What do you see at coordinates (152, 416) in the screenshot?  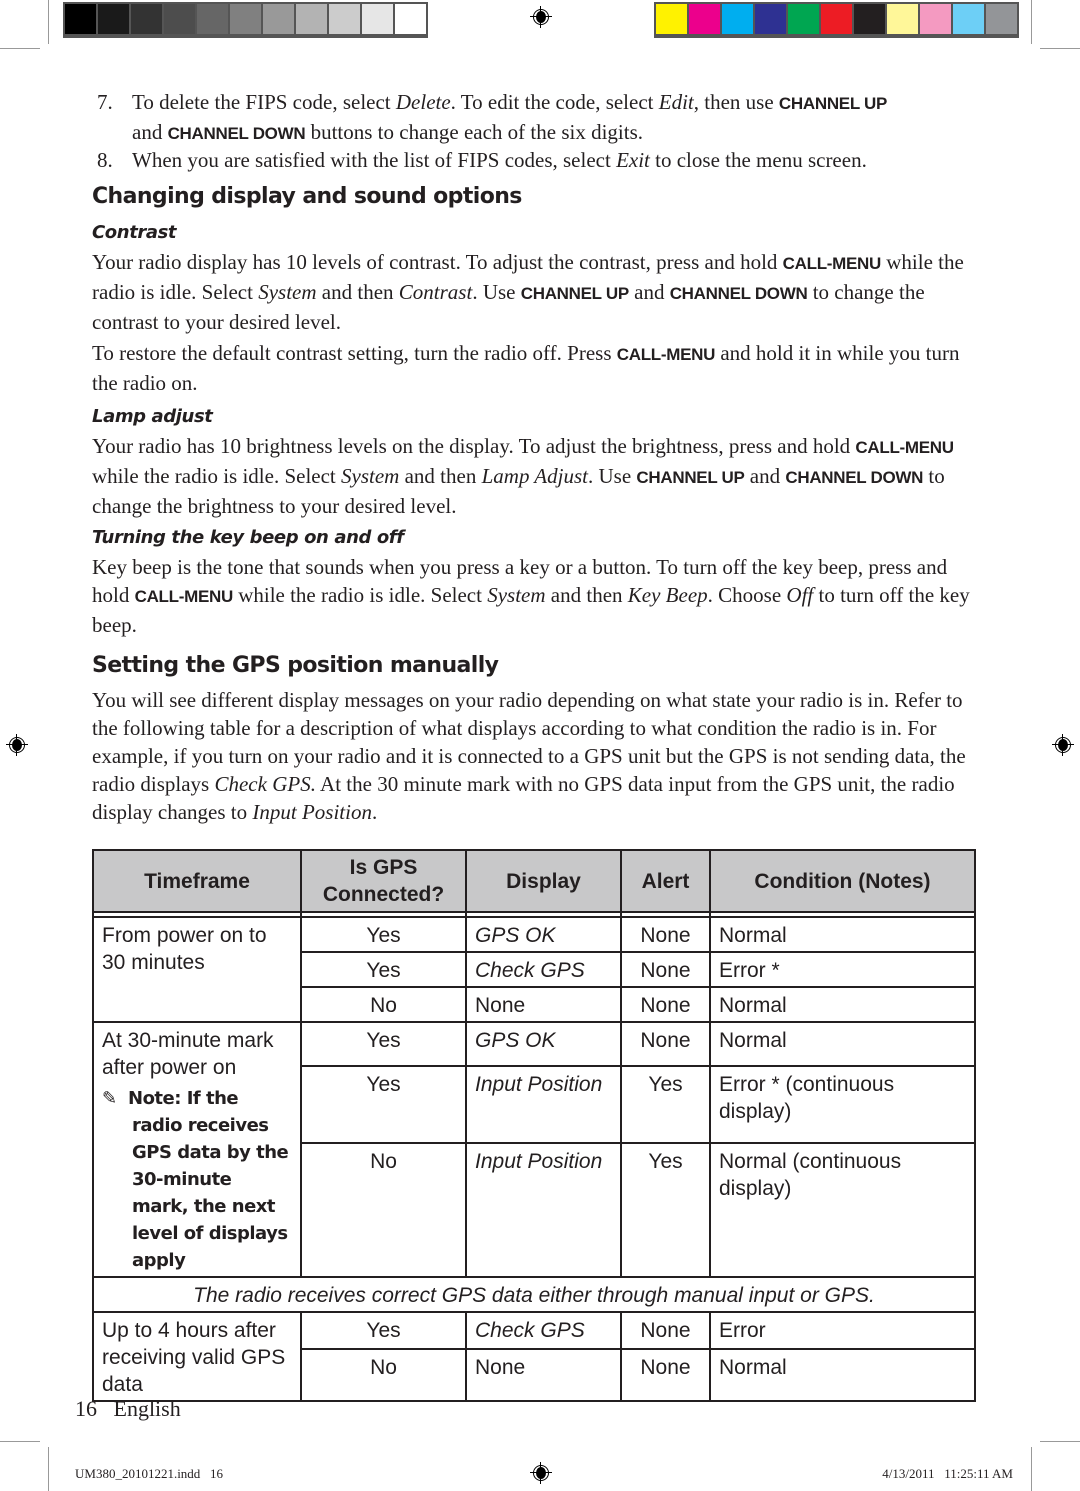 I see `subheading-lamp-adjust: Lamp adjust` at bounding box center [152, 416].